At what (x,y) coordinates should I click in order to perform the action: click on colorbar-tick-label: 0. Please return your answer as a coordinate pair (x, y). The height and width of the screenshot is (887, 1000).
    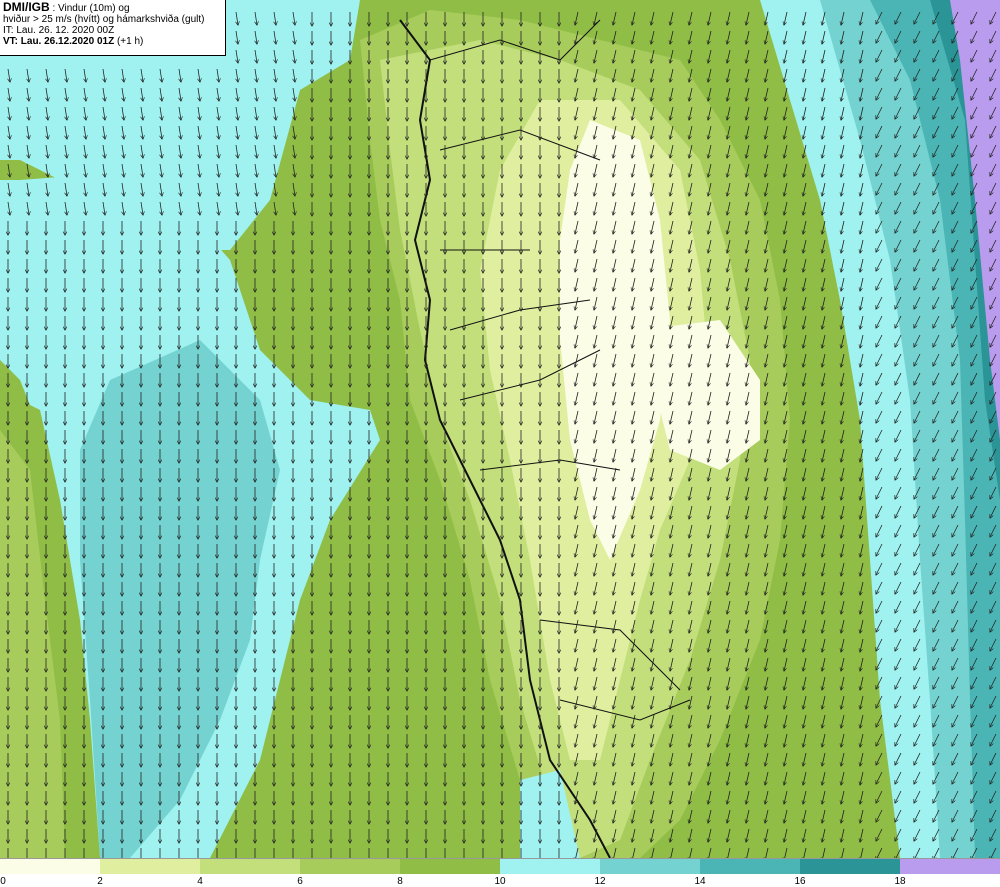
    Looking at the image, I should click on (3, 881).